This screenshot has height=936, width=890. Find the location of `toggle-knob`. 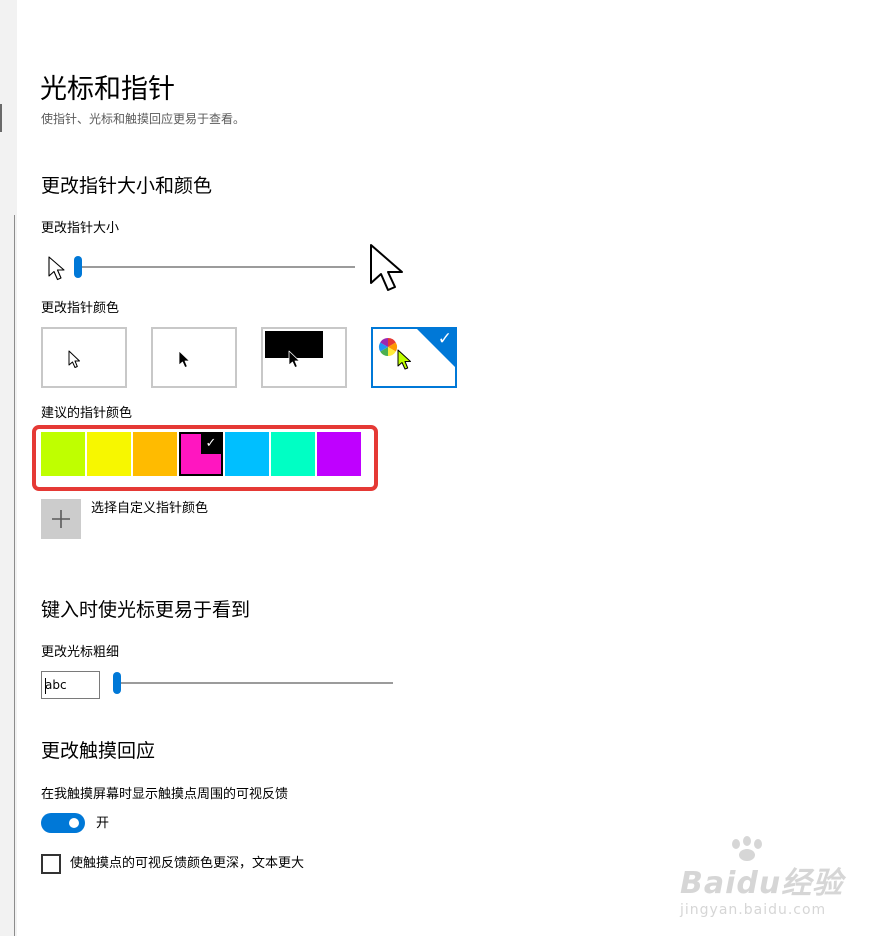

toggle-knob is located at coordinates (74, 823).